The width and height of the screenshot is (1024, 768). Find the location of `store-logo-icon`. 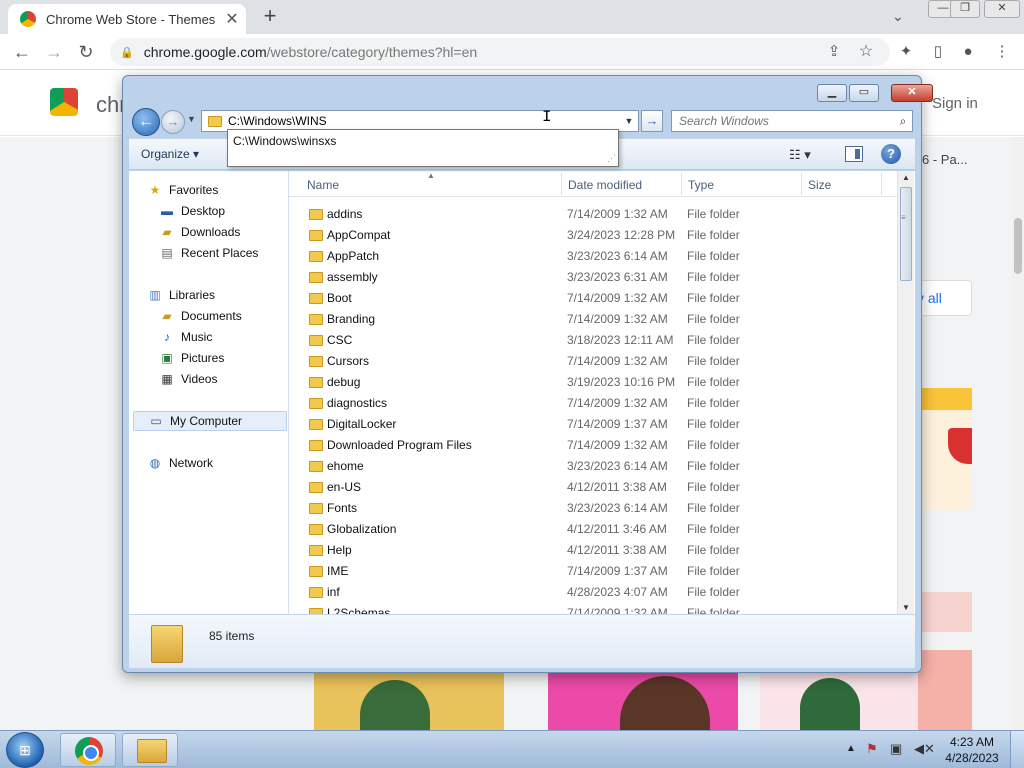

store-logo-icon is located at coordinates (64, 102).